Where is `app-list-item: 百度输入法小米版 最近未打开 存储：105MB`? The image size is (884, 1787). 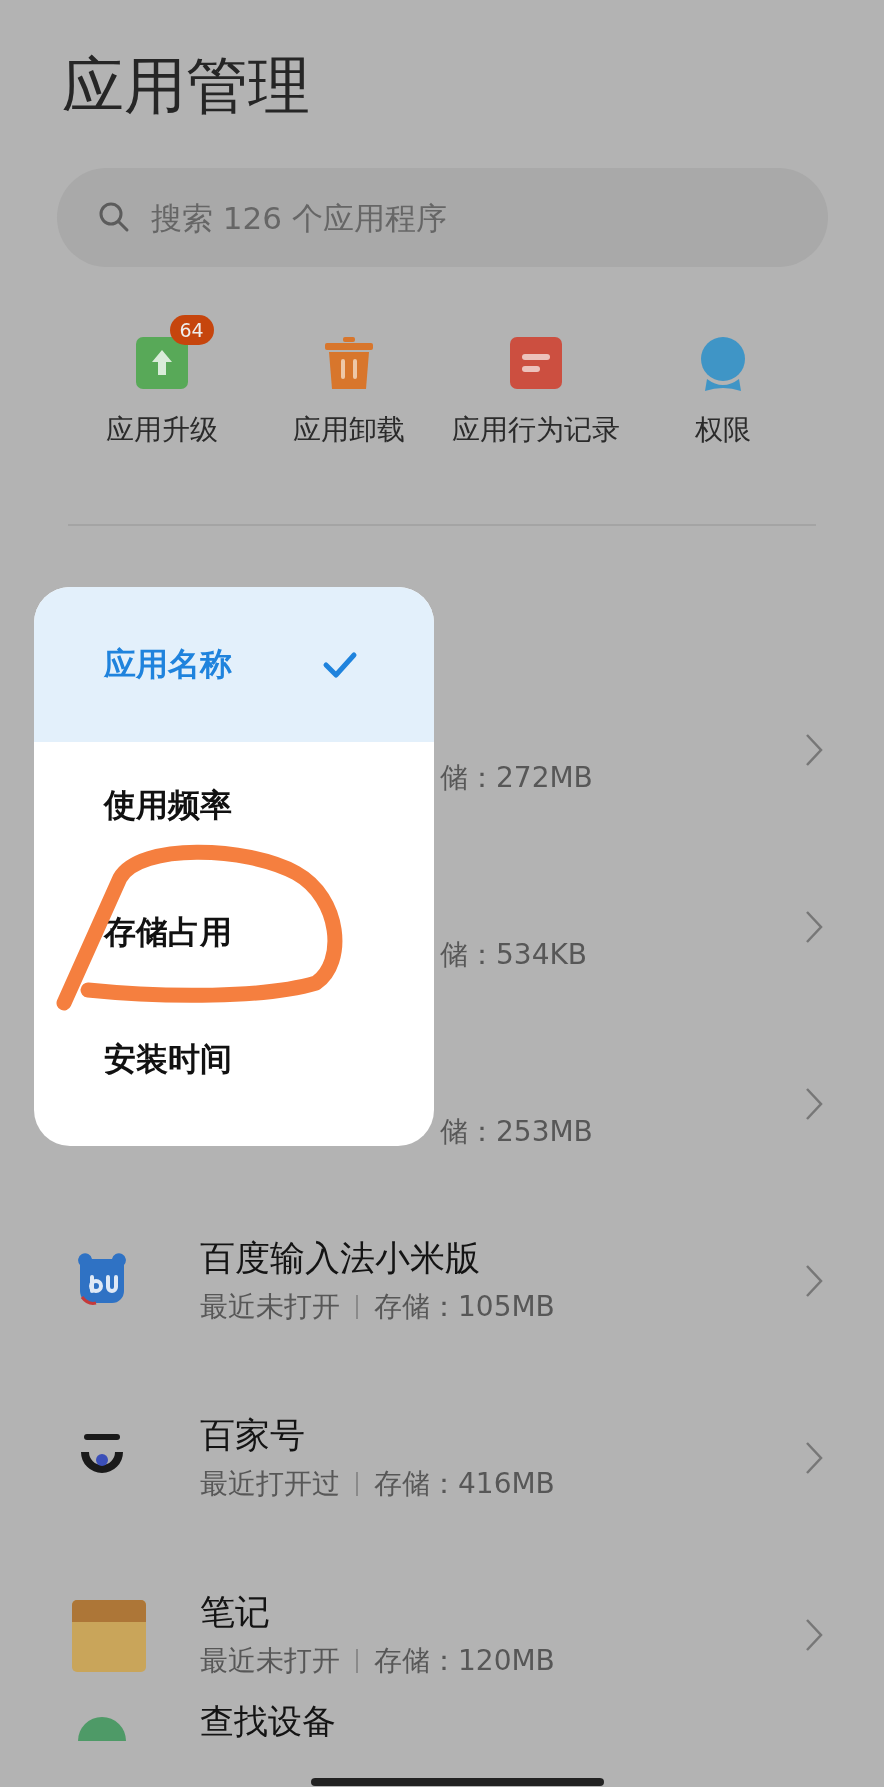 app-list-item: 百度输入法小米版 最近未打开 存储：105MB is located at coordinates (442, 1280).